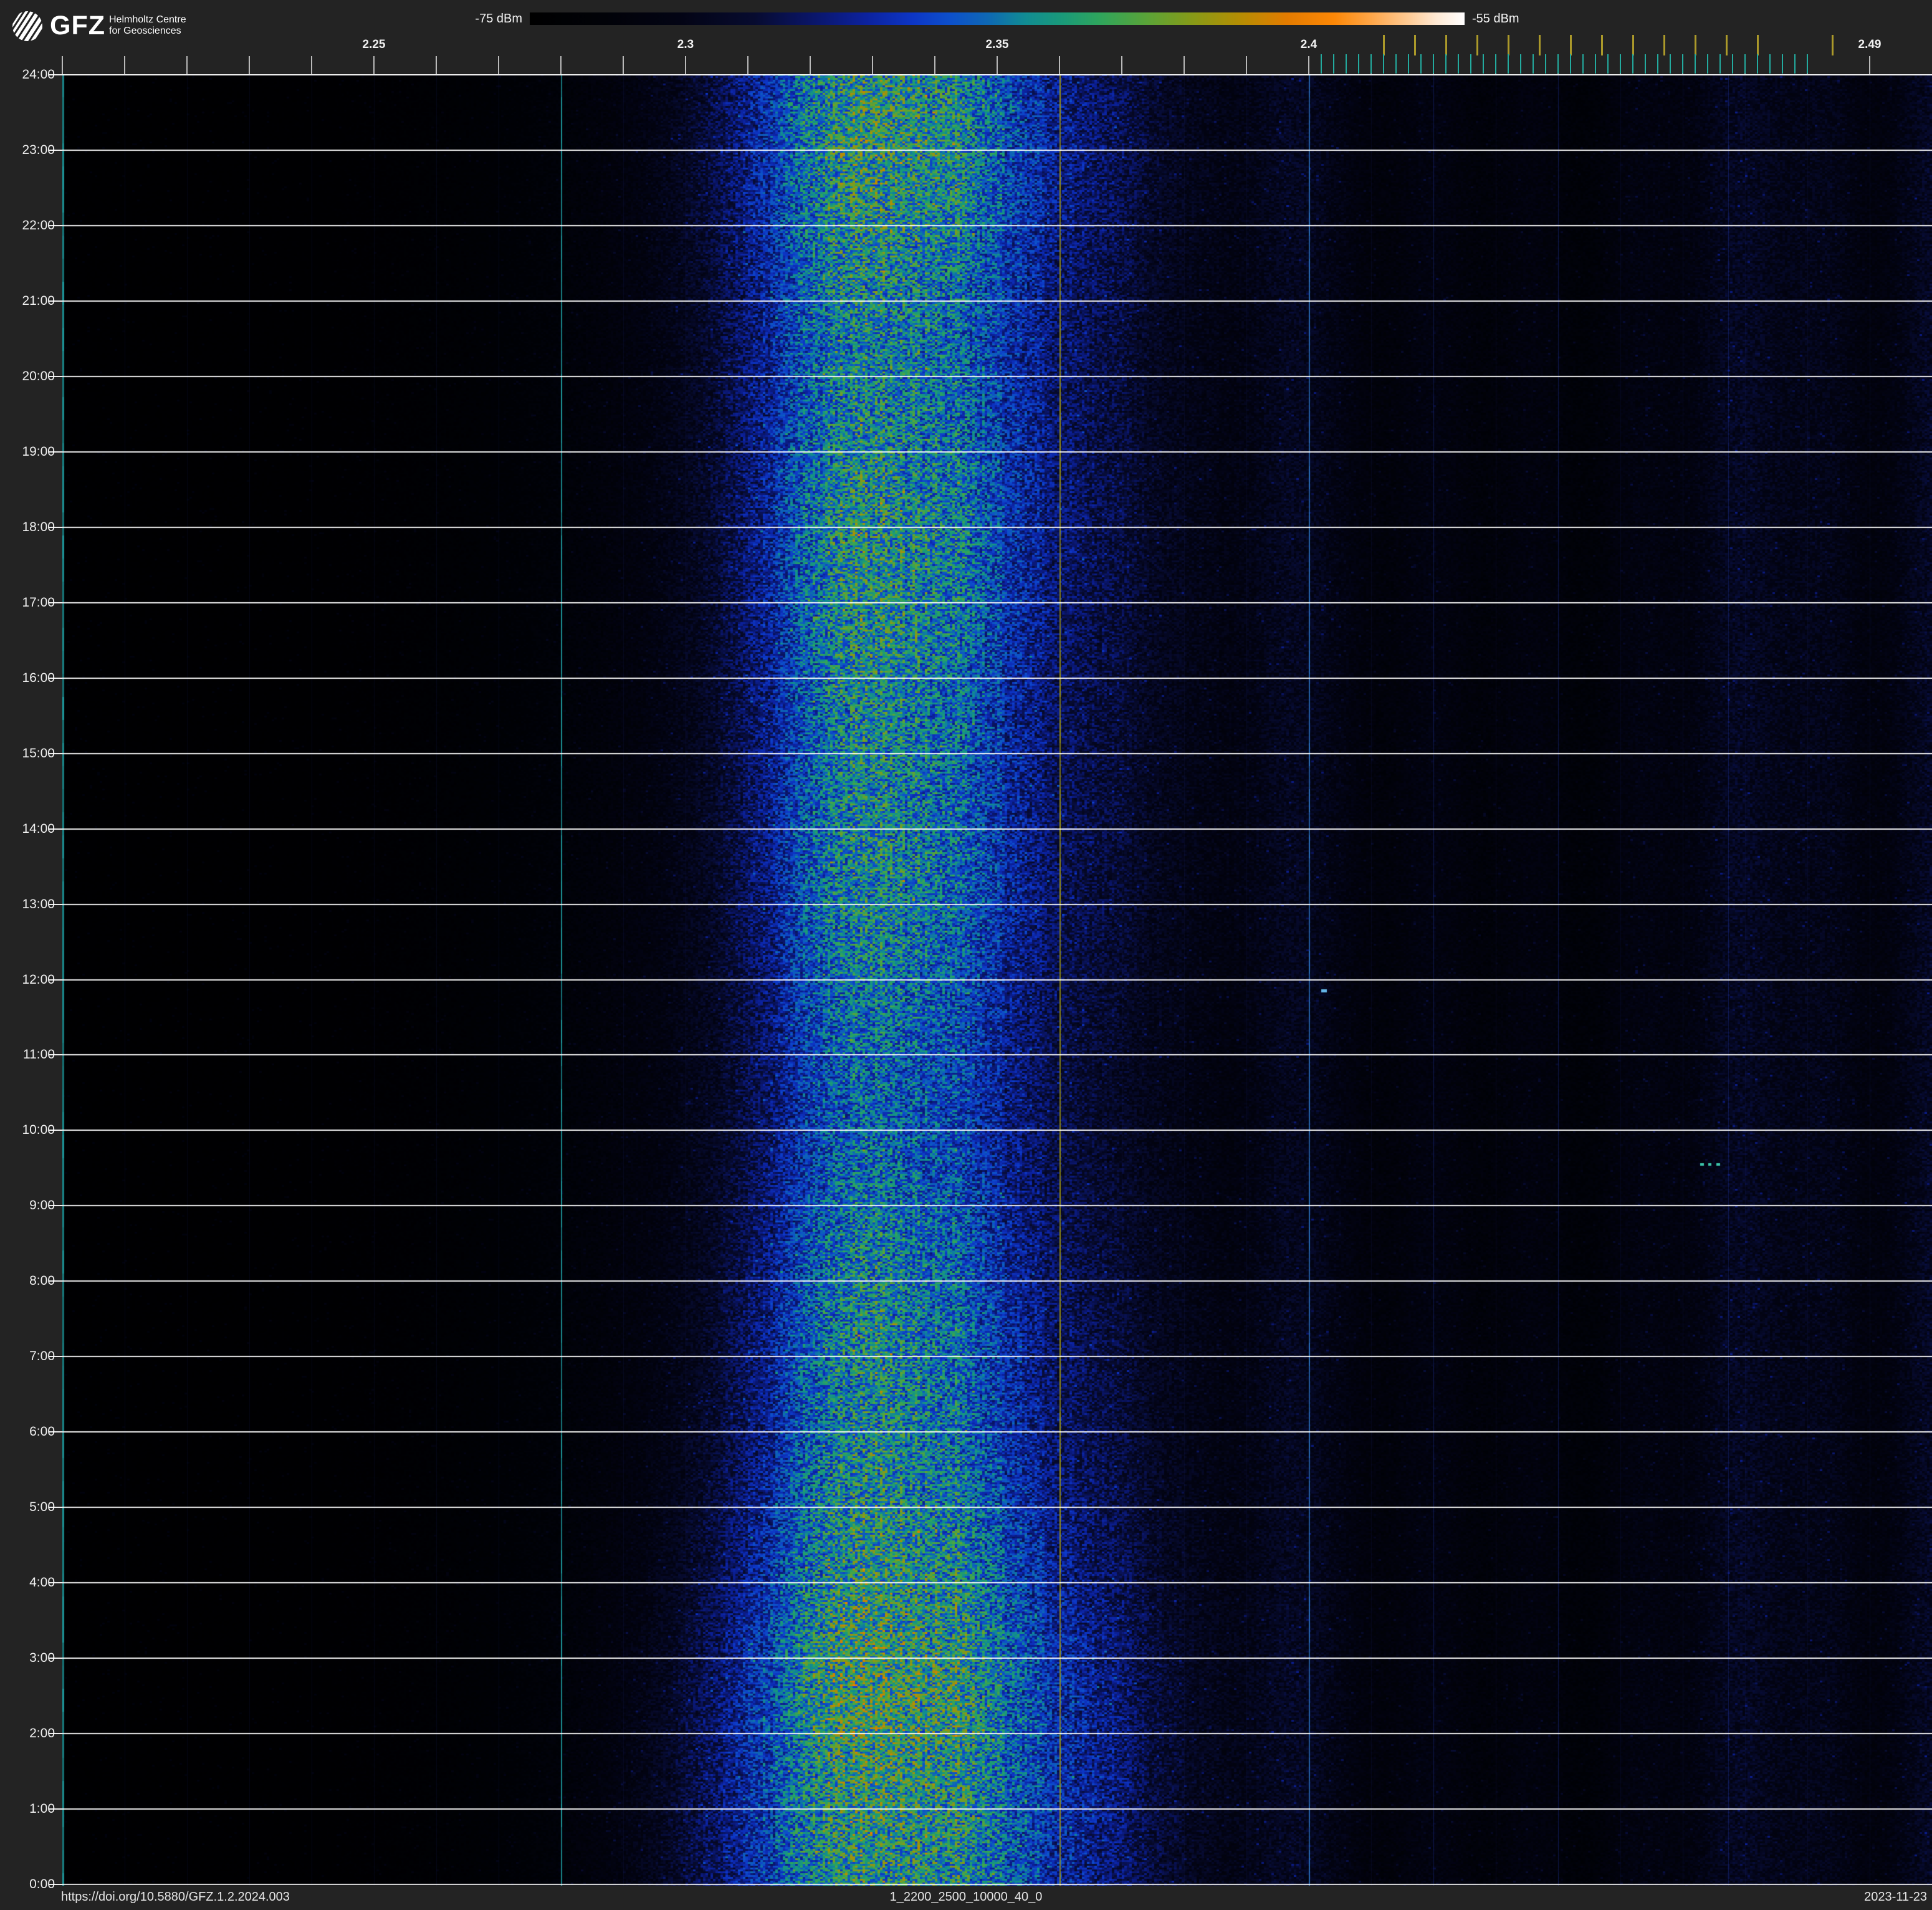 This screenshot has height=1910, width=1932. I want to click on brand-subtitle: Helmholtz Centre for Geosciences, so click(147, 25).